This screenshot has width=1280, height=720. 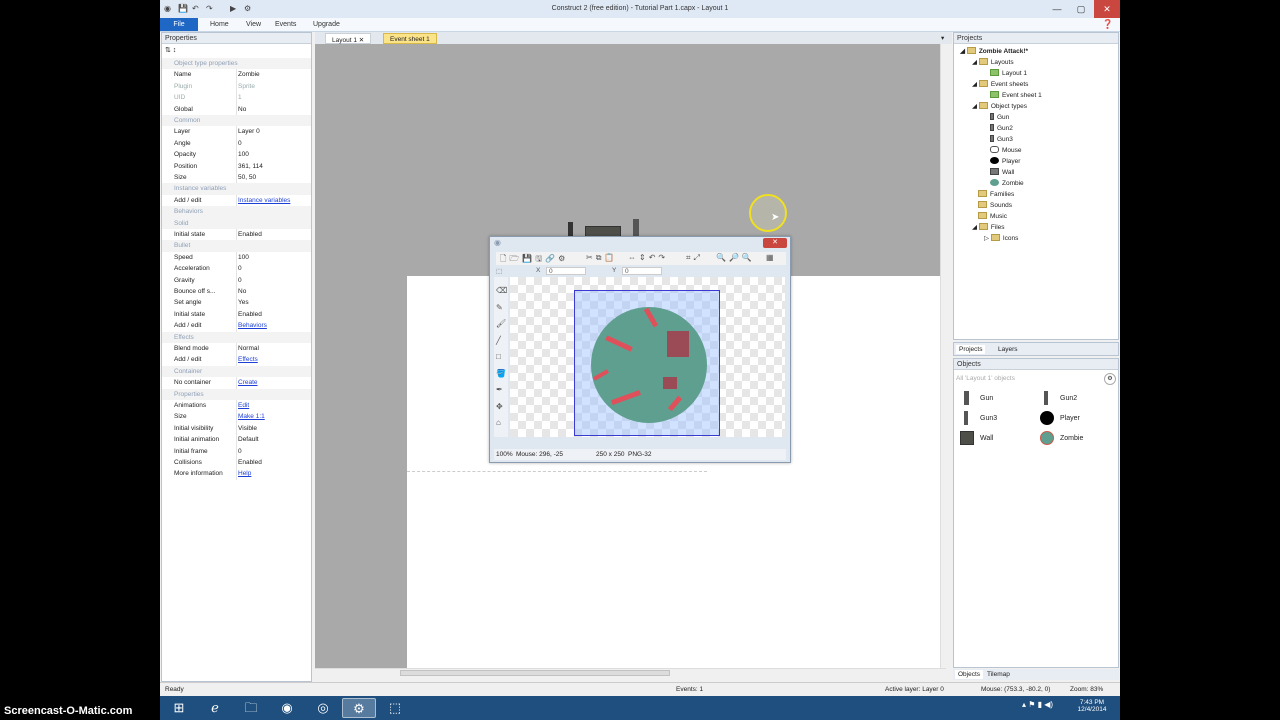 What do you see at coordinates (993, 62) in the screenshot?
I see `tree-layouts: ◢ Layouts` at bounding box center [993, 62].